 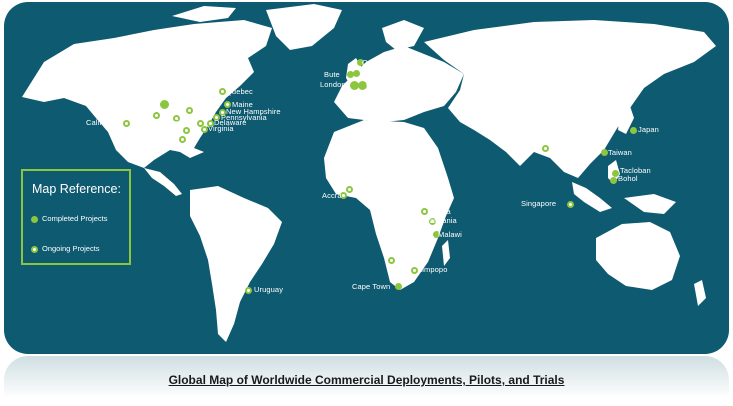 What do you see at coordinates (628, 178) in the screenshot?
I see `location-label: Bohol` at bounding box center [628, 178].